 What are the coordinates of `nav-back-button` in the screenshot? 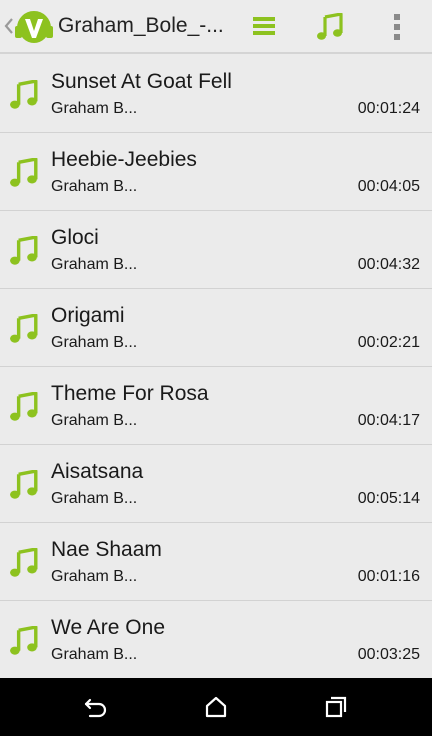 It's located at (96, 707).